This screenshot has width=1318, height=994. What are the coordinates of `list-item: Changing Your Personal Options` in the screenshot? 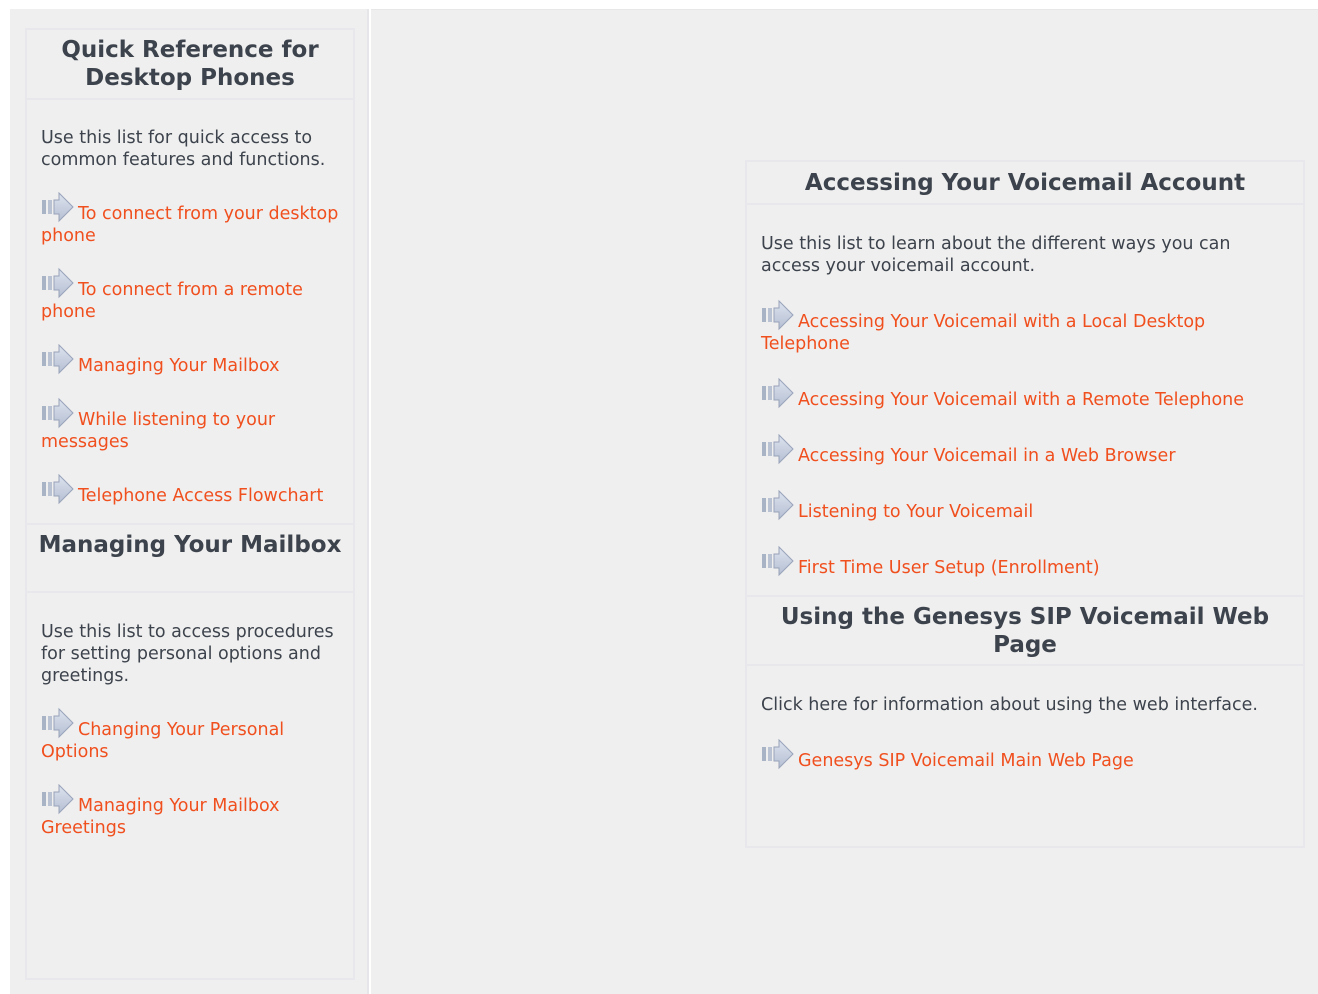 It's located at (190, 735).